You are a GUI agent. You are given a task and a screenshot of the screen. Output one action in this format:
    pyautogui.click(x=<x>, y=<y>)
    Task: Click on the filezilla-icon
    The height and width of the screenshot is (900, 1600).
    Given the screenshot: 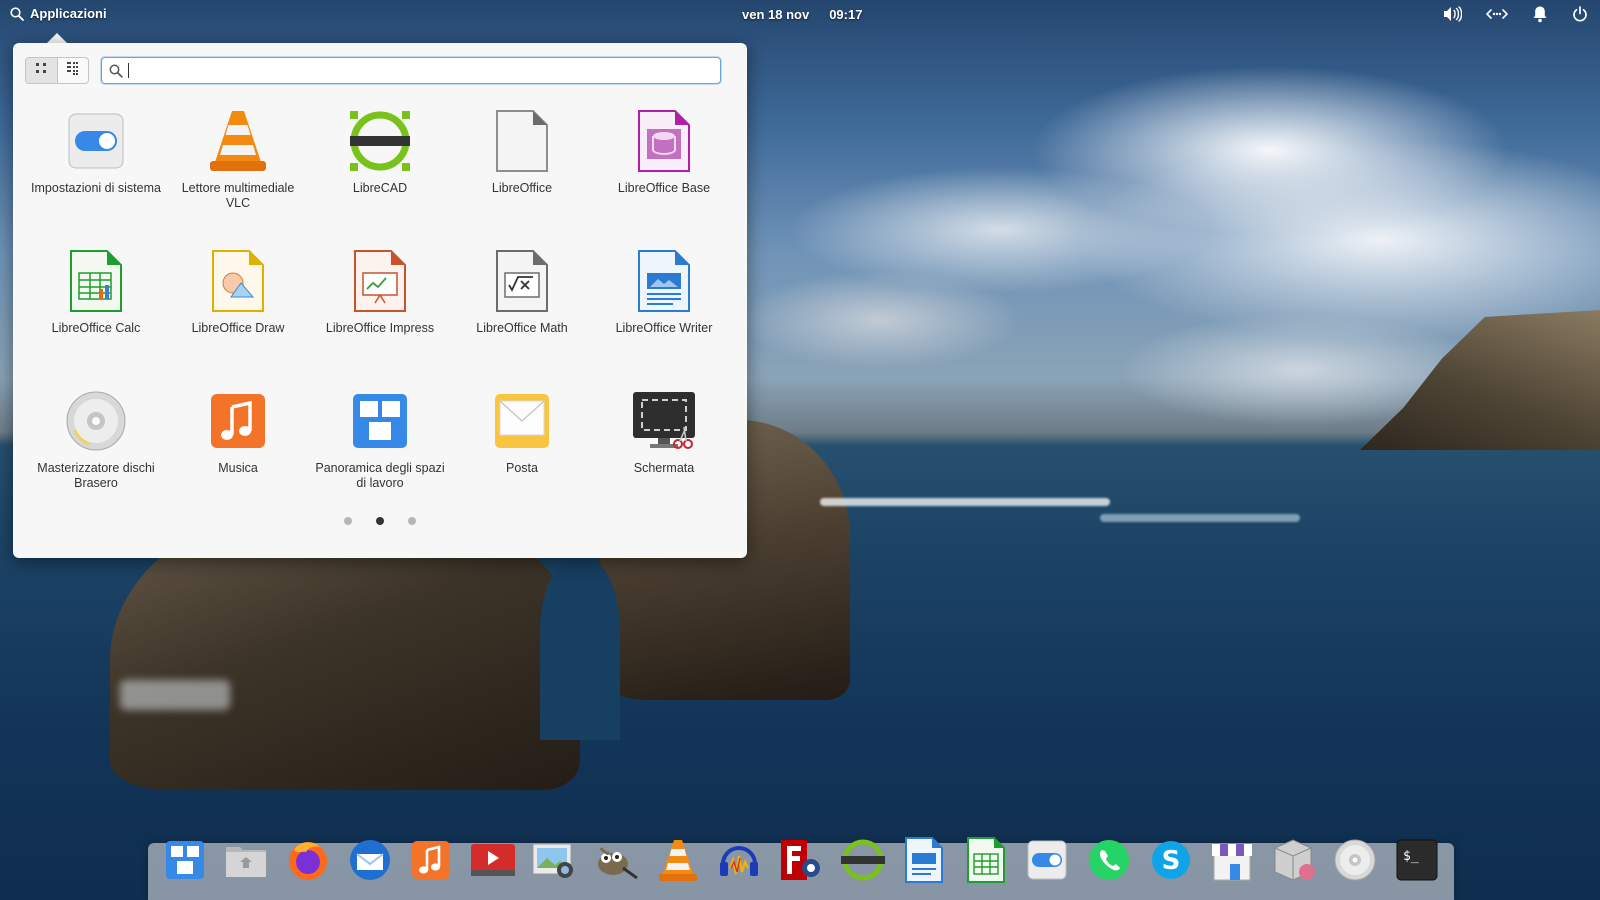 What is the action you would take?
    pyautogui.click(x=801, y=862)
    